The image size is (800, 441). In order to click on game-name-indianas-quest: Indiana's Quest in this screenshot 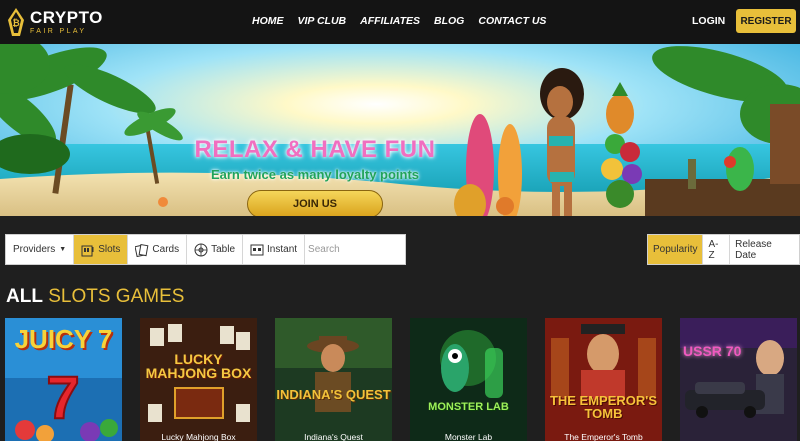, I will do `click(333, 436)`.